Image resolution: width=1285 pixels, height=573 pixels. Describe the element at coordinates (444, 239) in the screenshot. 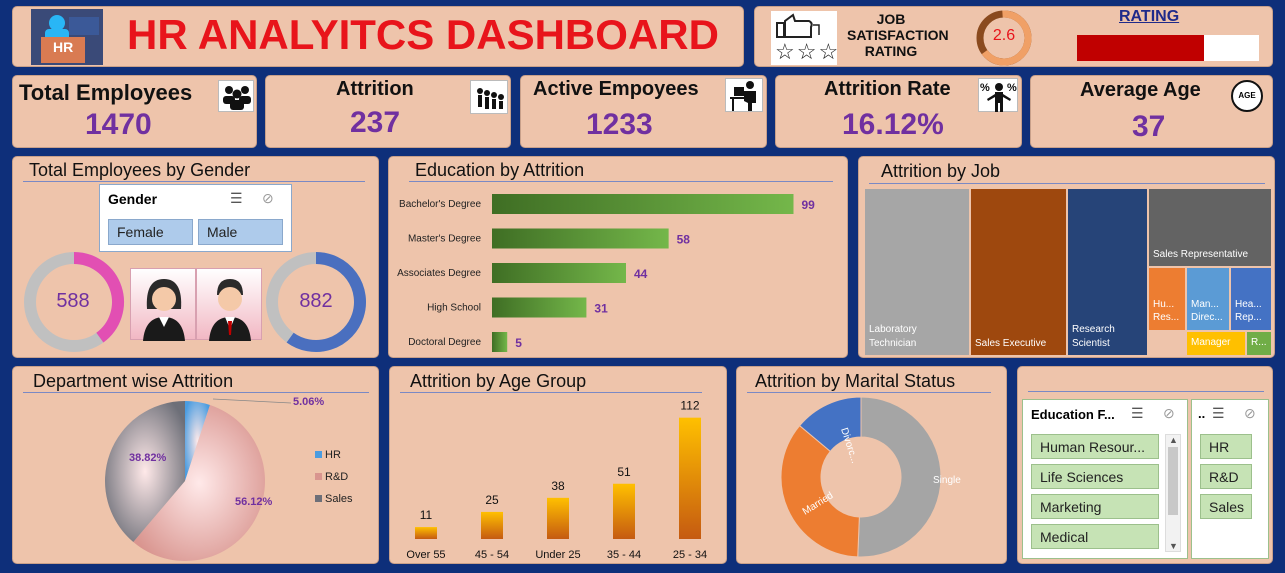

I see `category-label: Master's Degree` at that location.